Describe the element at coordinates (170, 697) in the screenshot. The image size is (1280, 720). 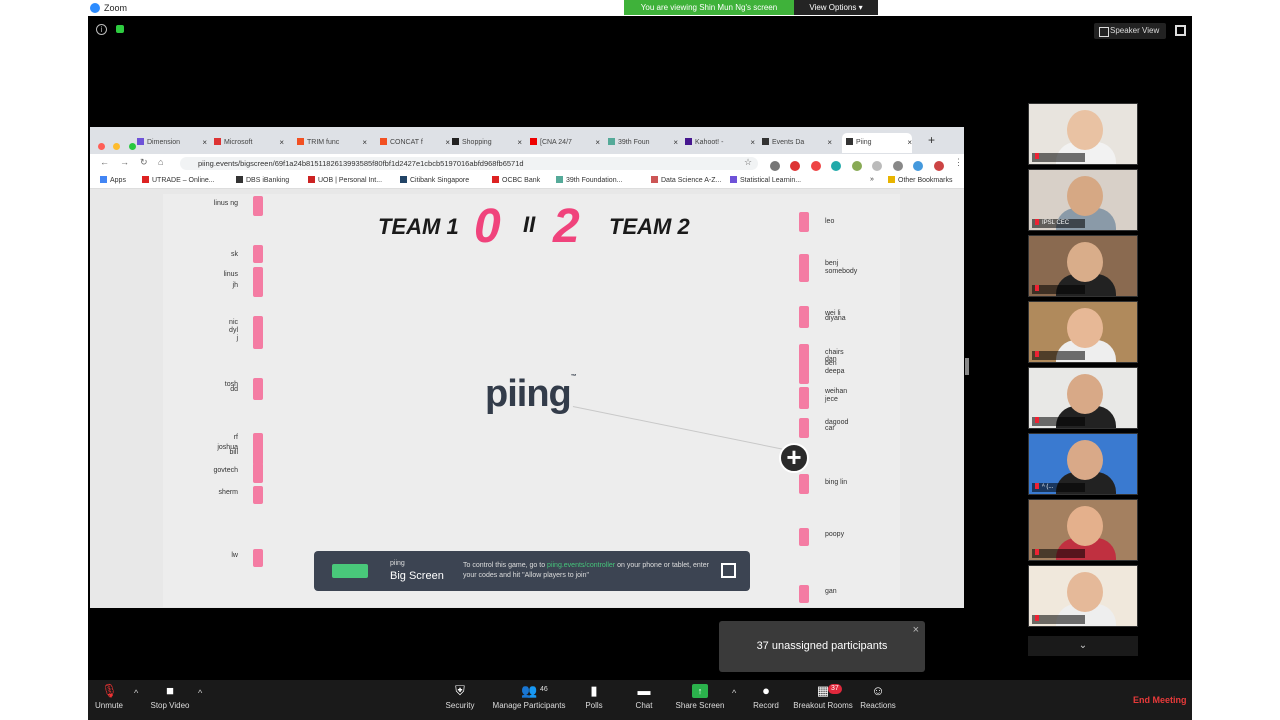
I see `stop-video-button: ■ Stop Video` at that location.